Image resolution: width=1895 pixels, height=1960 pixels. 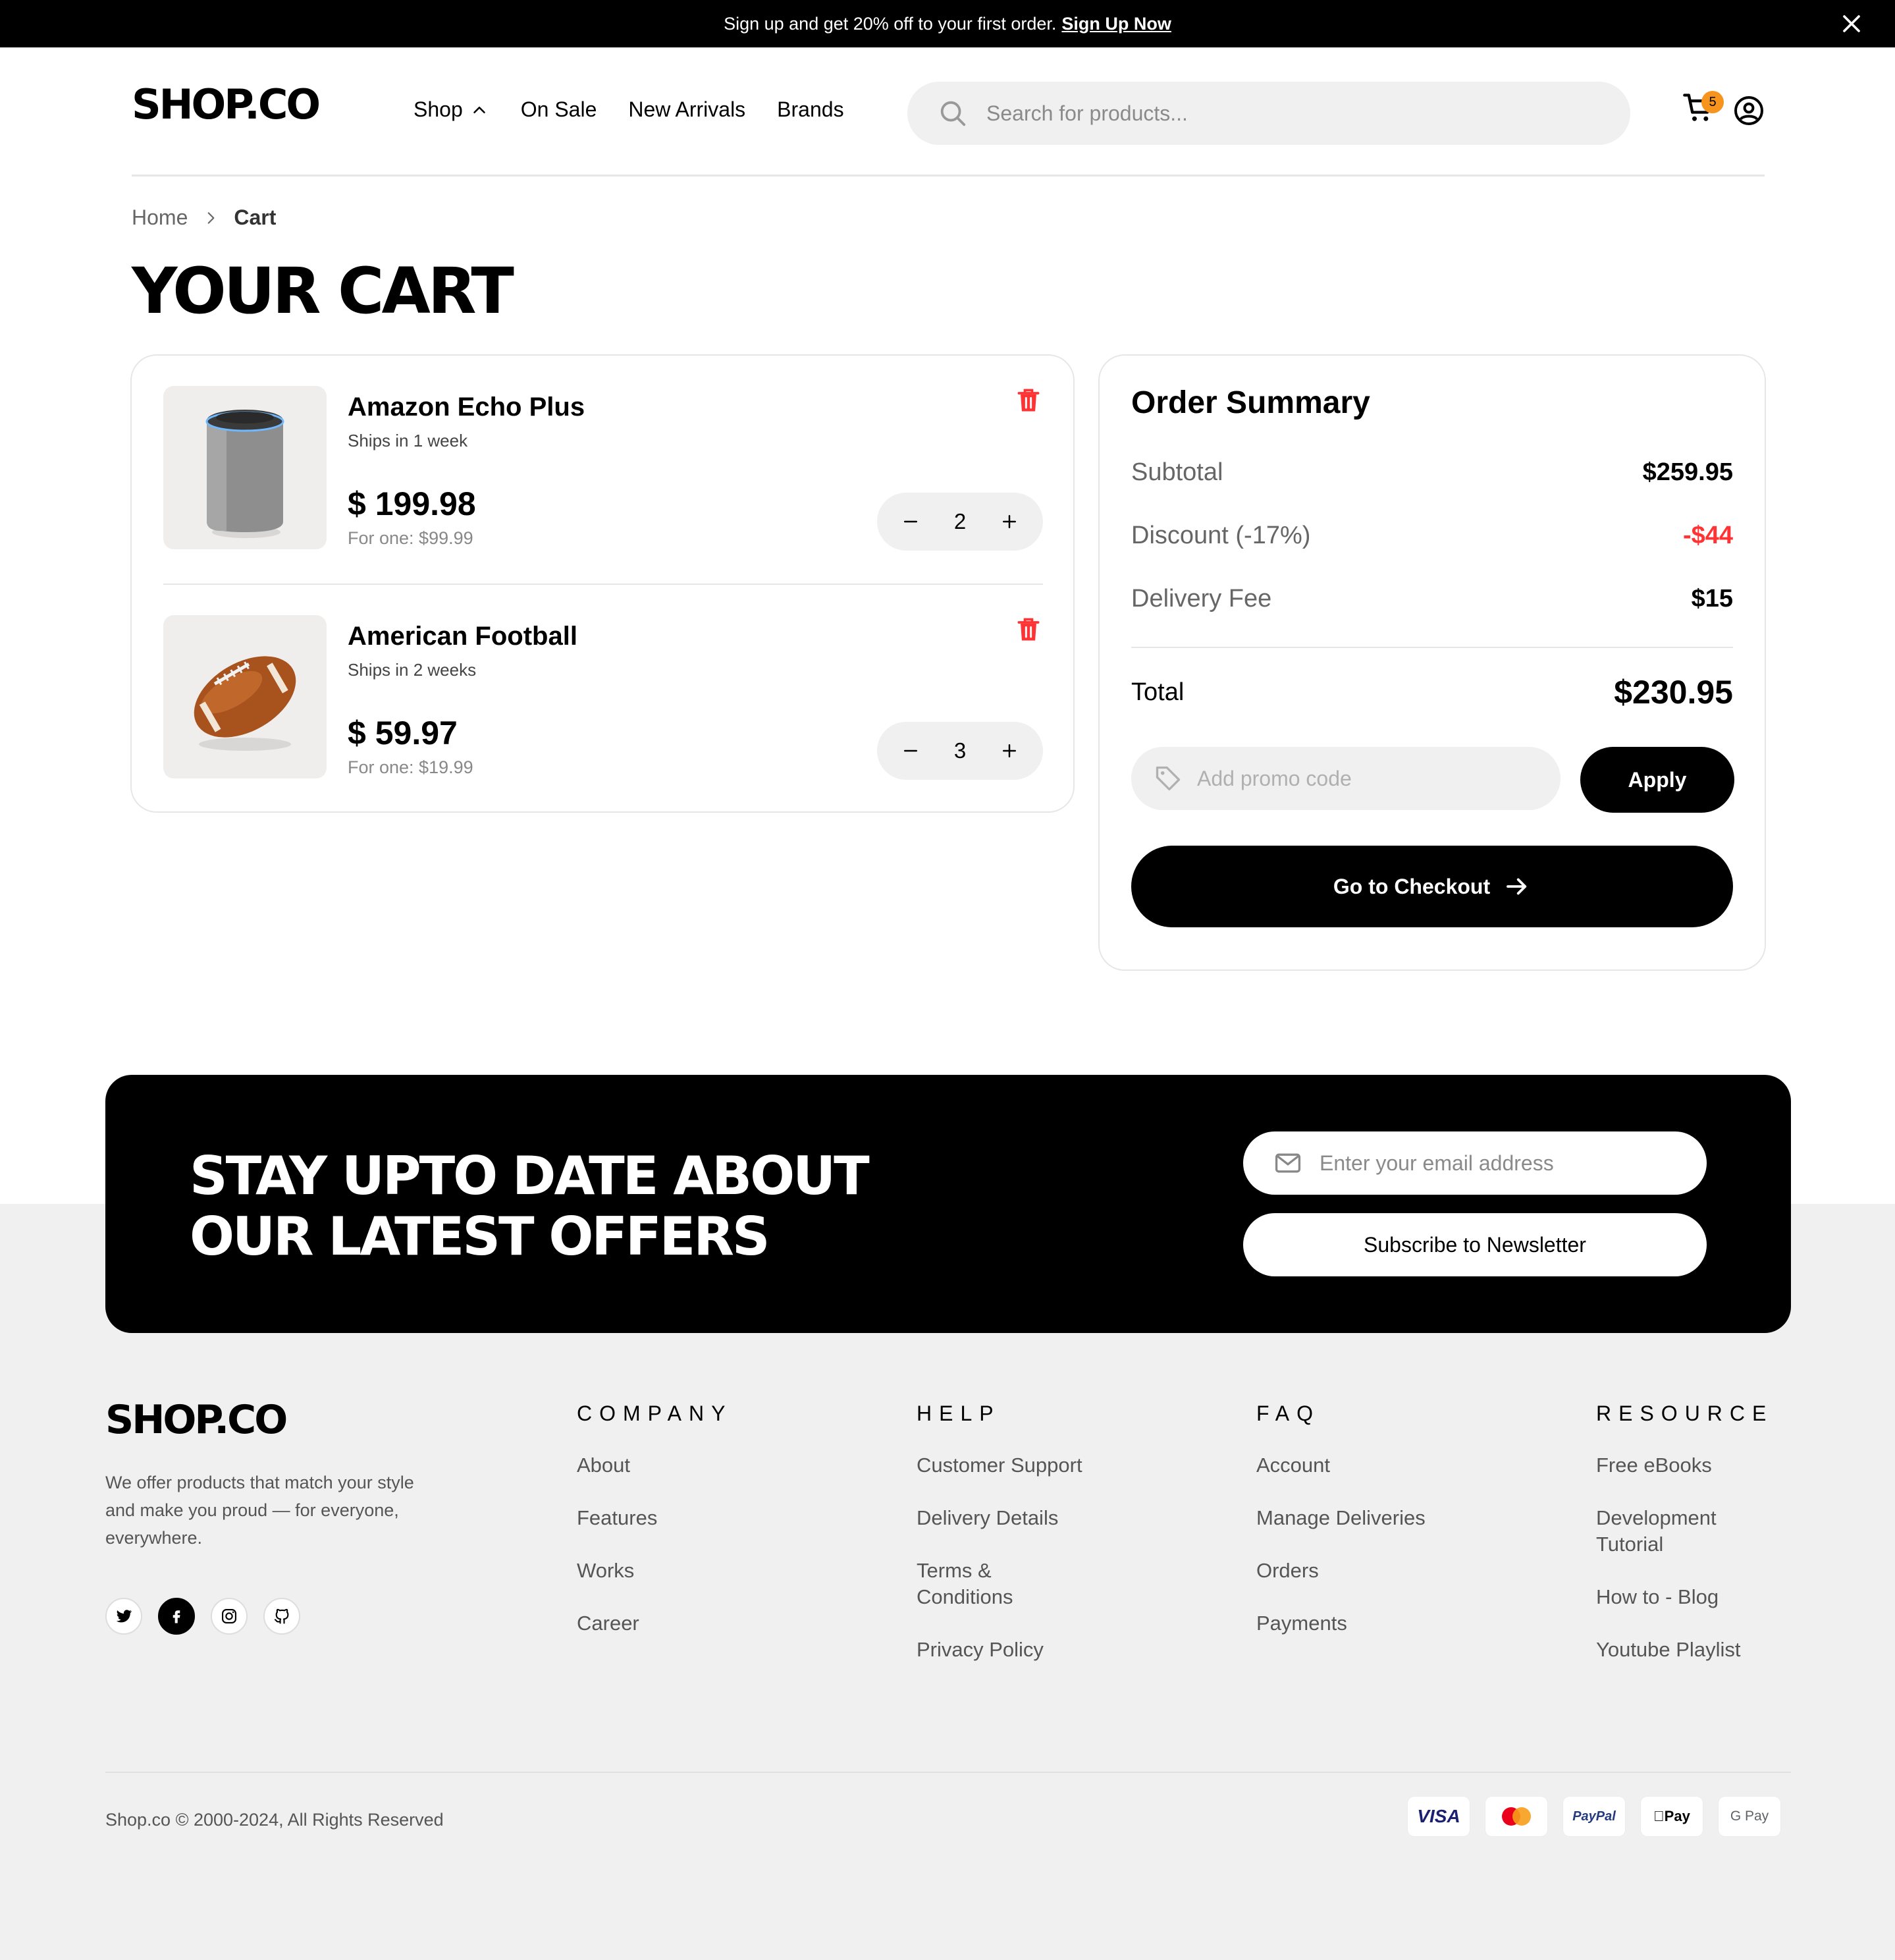 I want to click on footer-column-company: COMPANY About Features Works Career, so click(x=654, y=1532).